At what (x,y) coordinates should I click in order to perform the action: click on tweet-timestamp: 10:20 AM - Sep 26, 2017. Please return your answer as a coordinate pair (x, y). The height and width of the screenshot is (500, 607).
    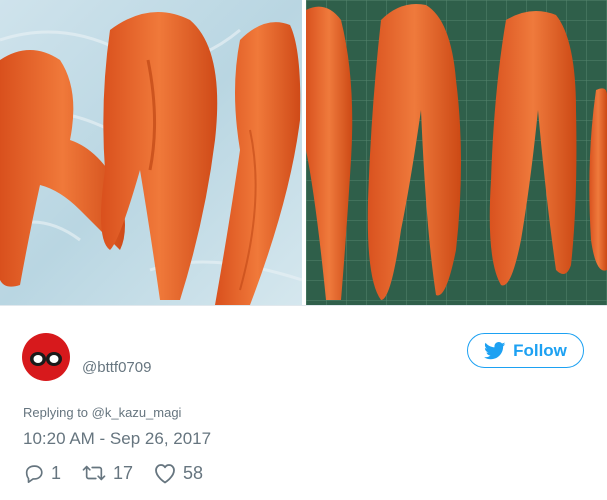
    Looking at the image, I should click on (117, 439).